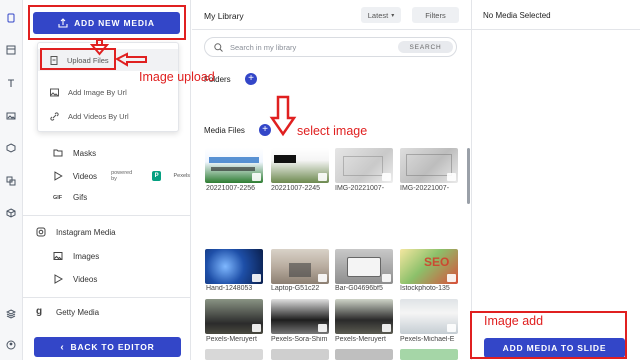 The image size is (640, 360). What do you see at coordinates (514, 321) in the screenshot?
I see `annotation-image-add: Image add` at bounding box center [514, 321].